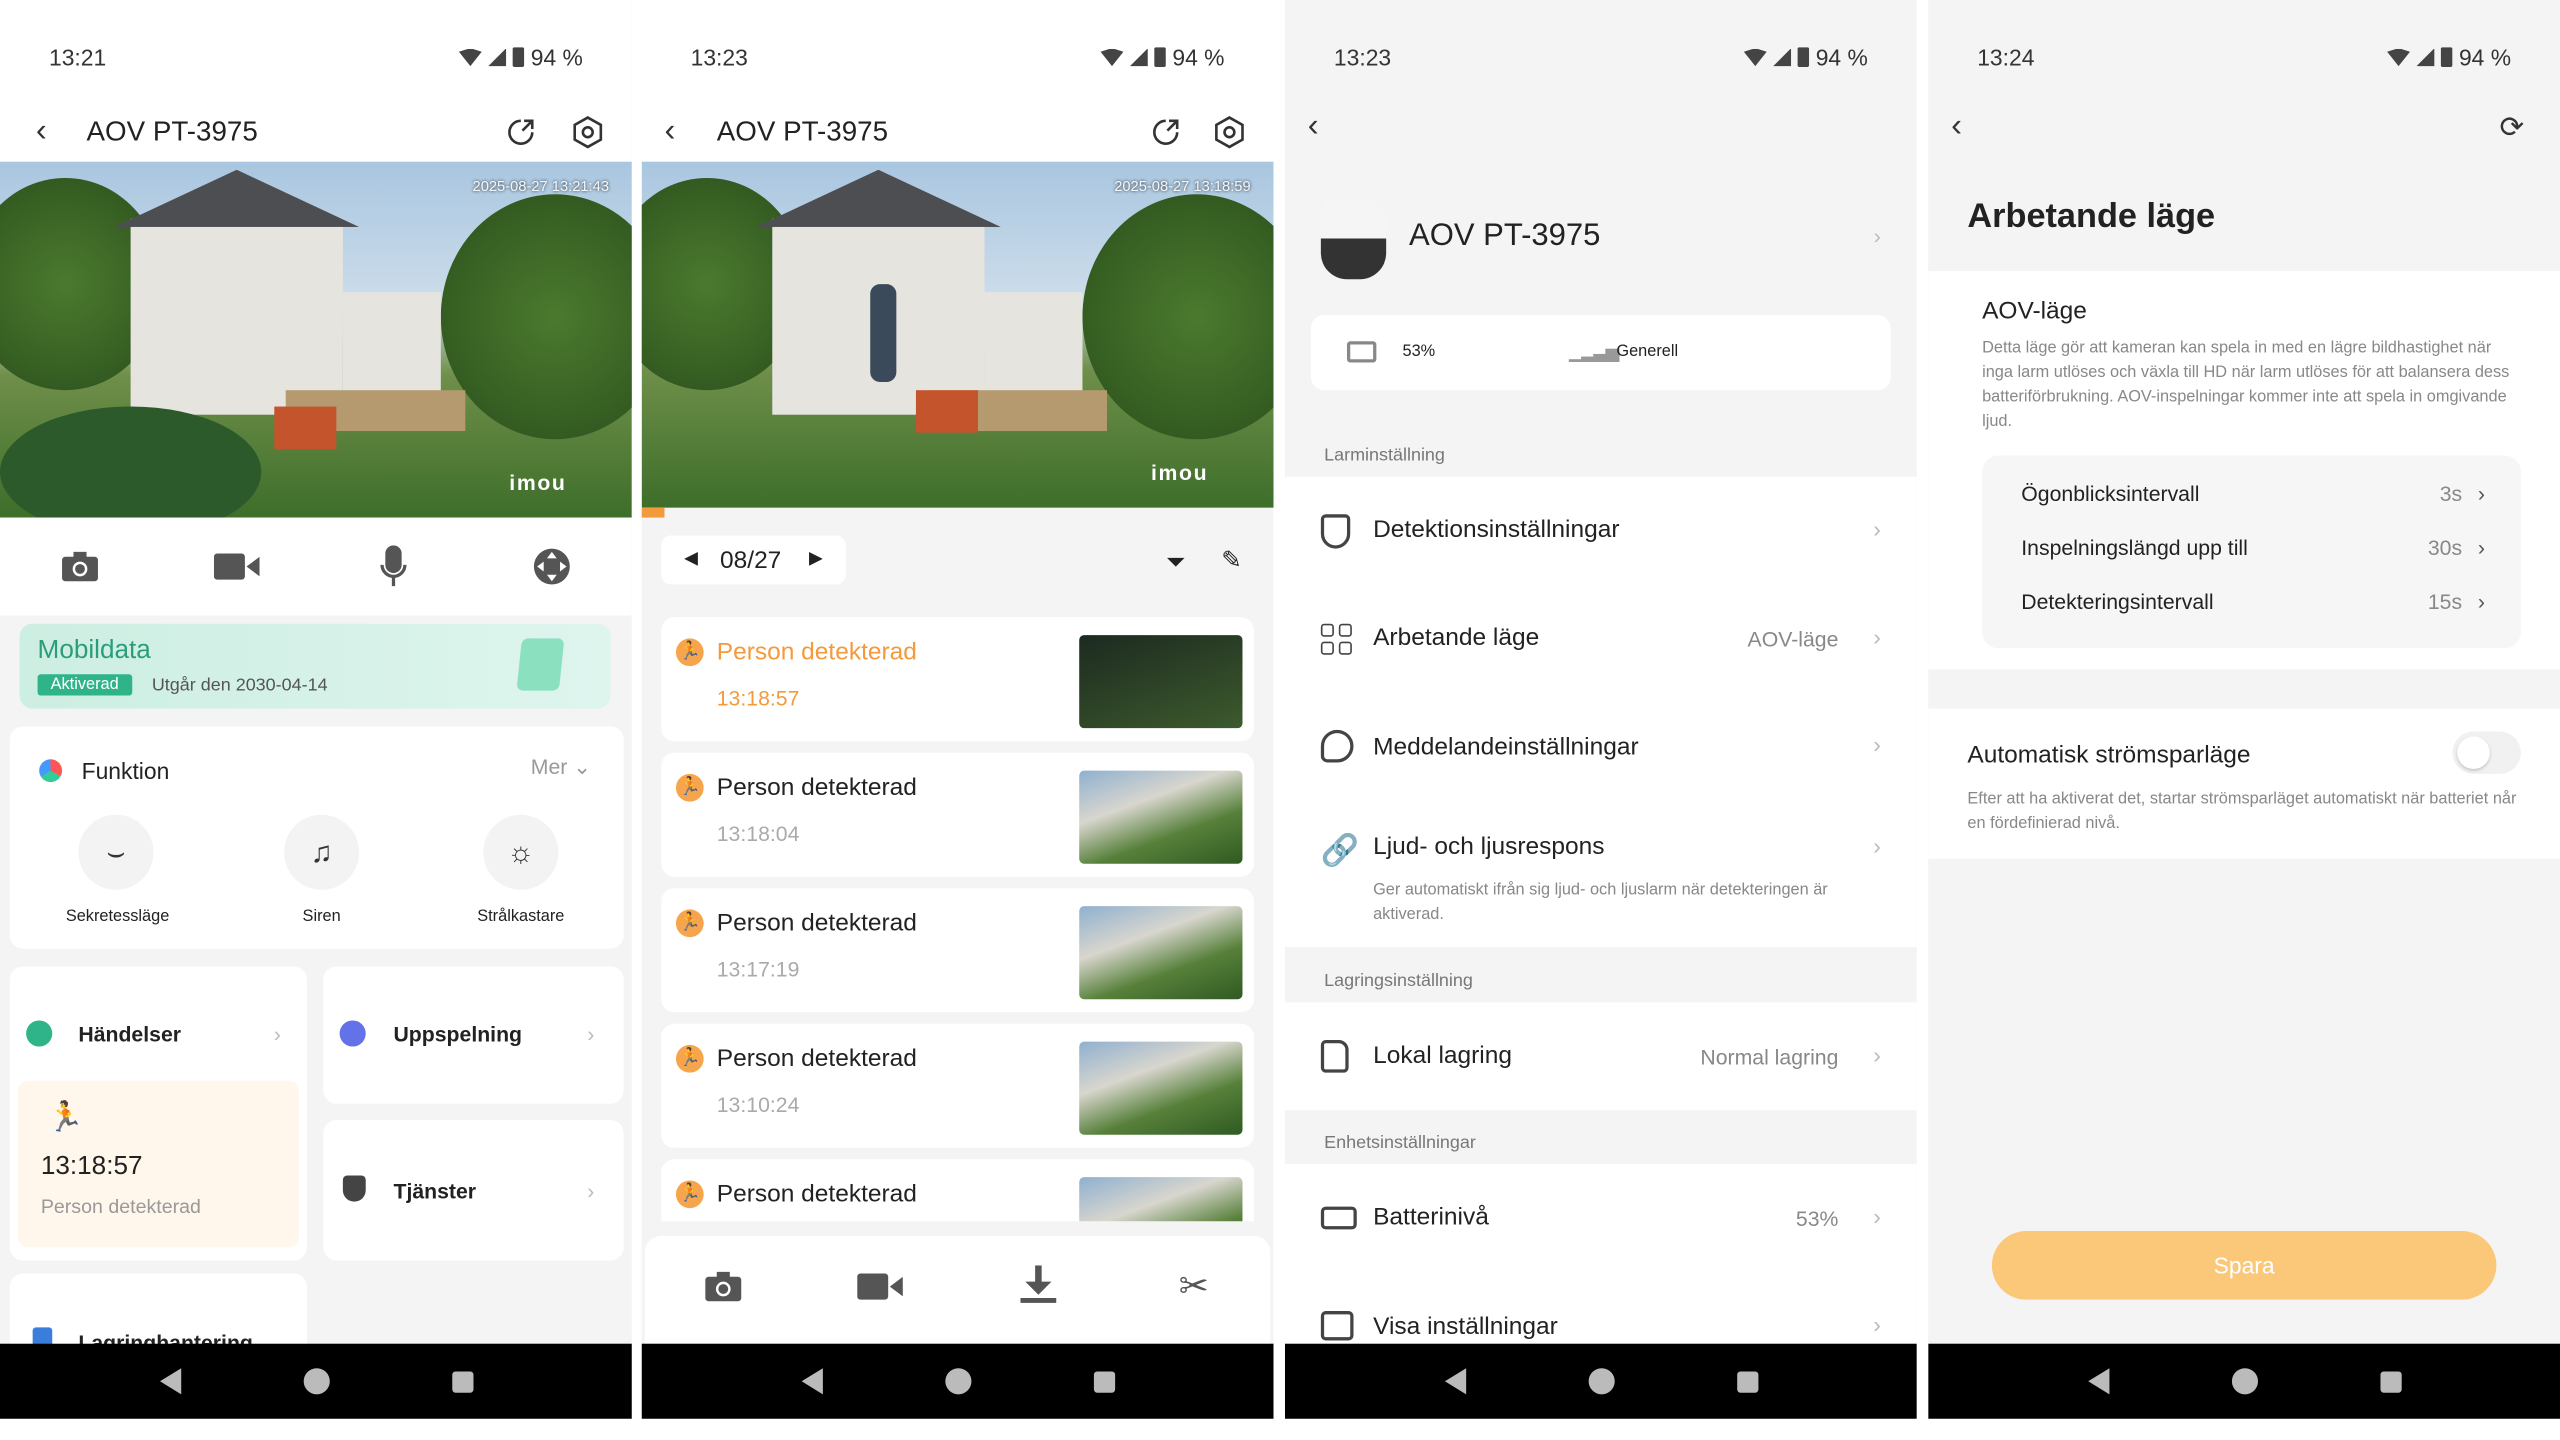 The width and height of the screenshot is (2560, 1440). I want to click on wifi-icon, so click(470, 57).